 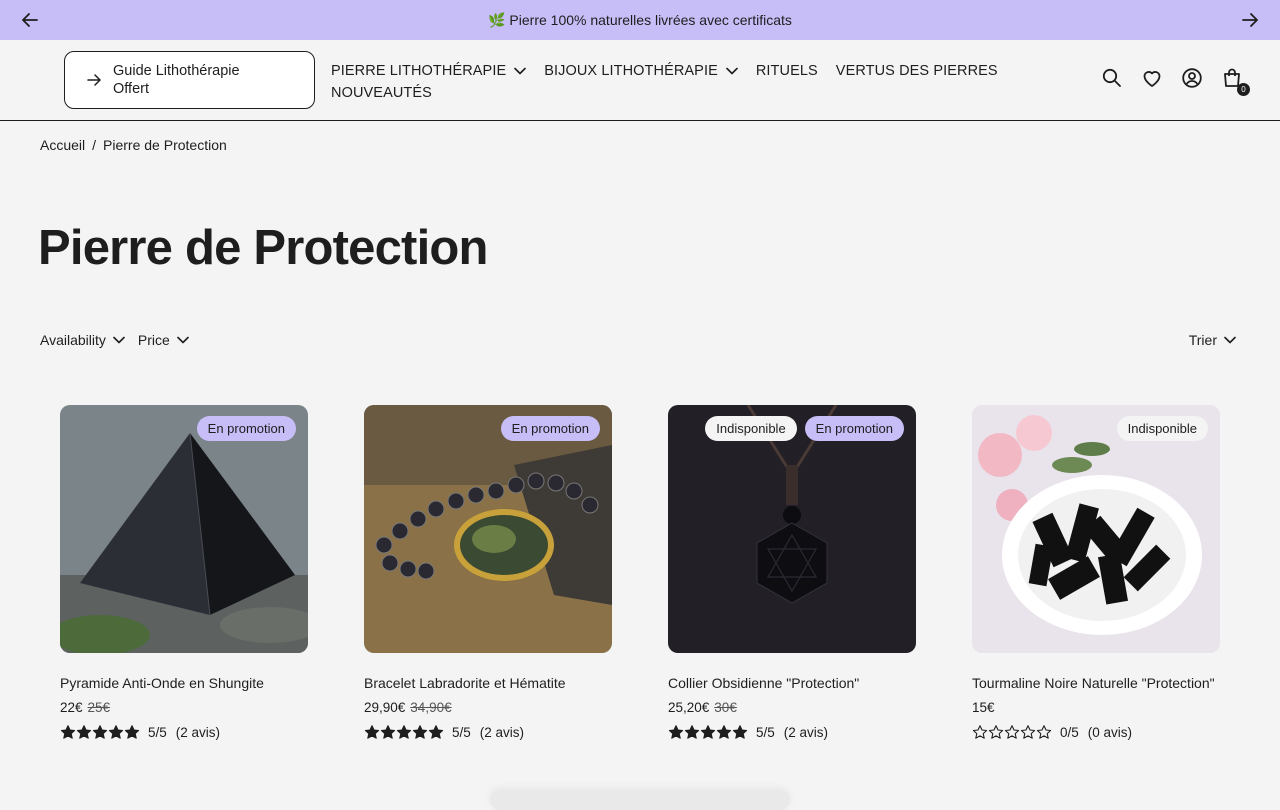 I want to click on product-title: Bracelet Labradorite et Hématite, so click(x=488, y=683).